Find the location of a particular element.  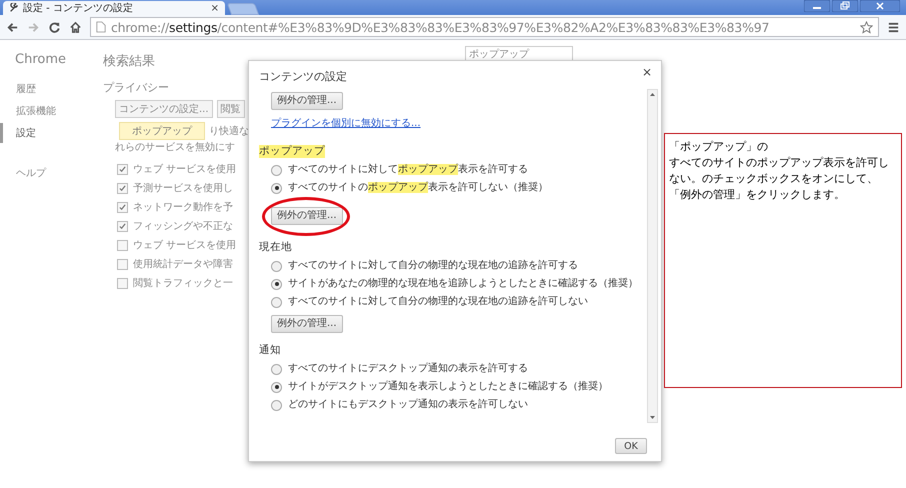

section-heading: ポップアップ is located at coordinates (292, 151).